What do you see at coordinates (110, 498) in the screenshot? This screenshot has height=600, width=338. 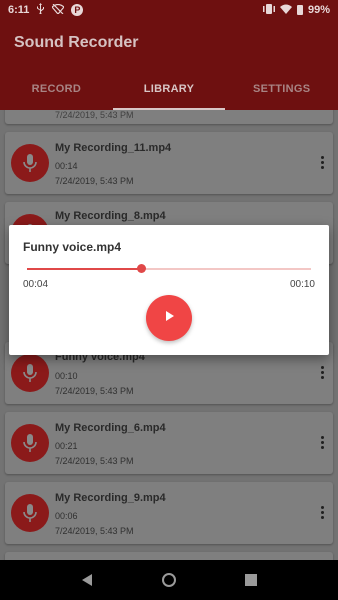 I see `recording-name: My Recording_9.mp4` at bounding box center [110, 498].